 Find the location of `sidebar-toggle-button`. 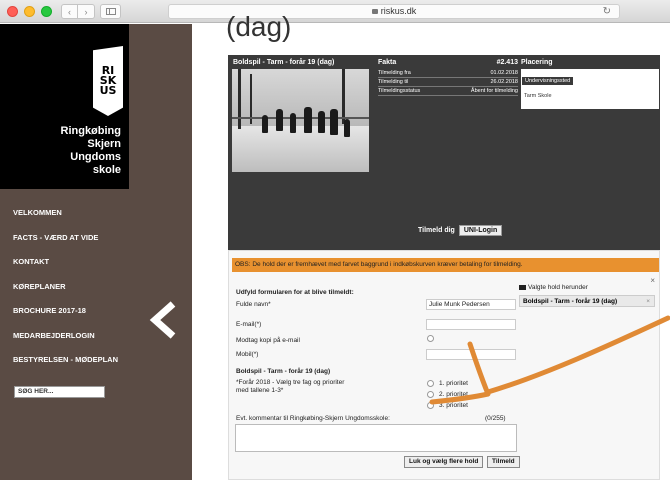

sidebar-toggle-button is located at coordinates (110, 11).